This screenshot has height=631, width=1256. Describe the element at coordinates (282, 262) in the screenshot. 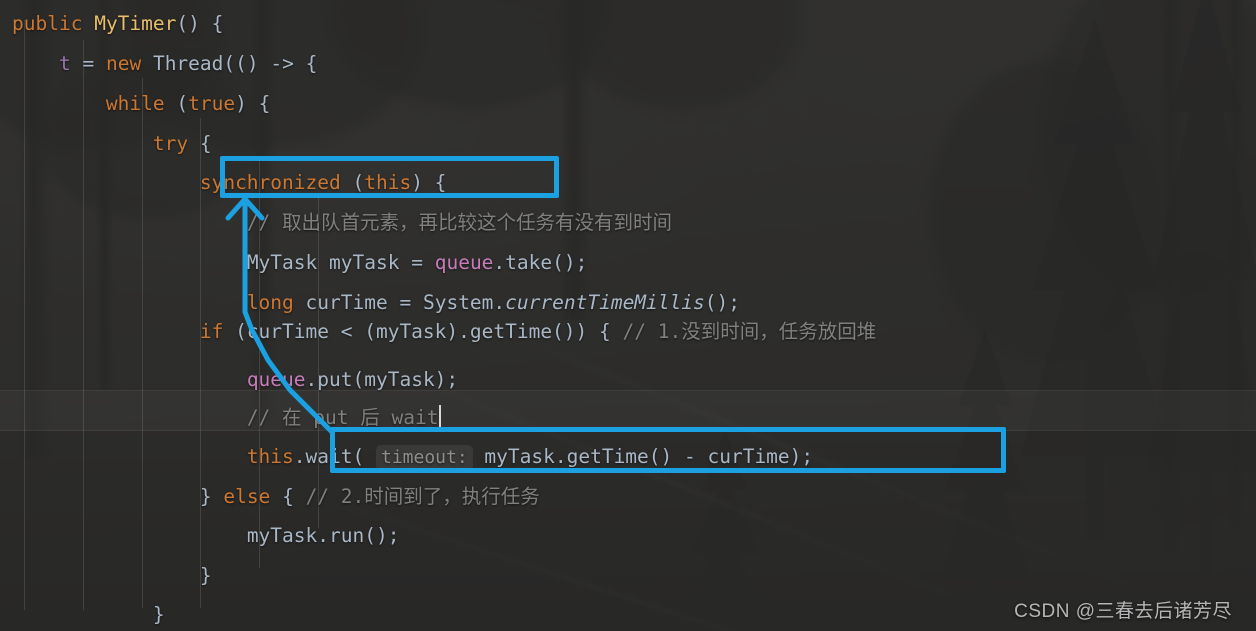

I see `token-type: MyTask` at that location.